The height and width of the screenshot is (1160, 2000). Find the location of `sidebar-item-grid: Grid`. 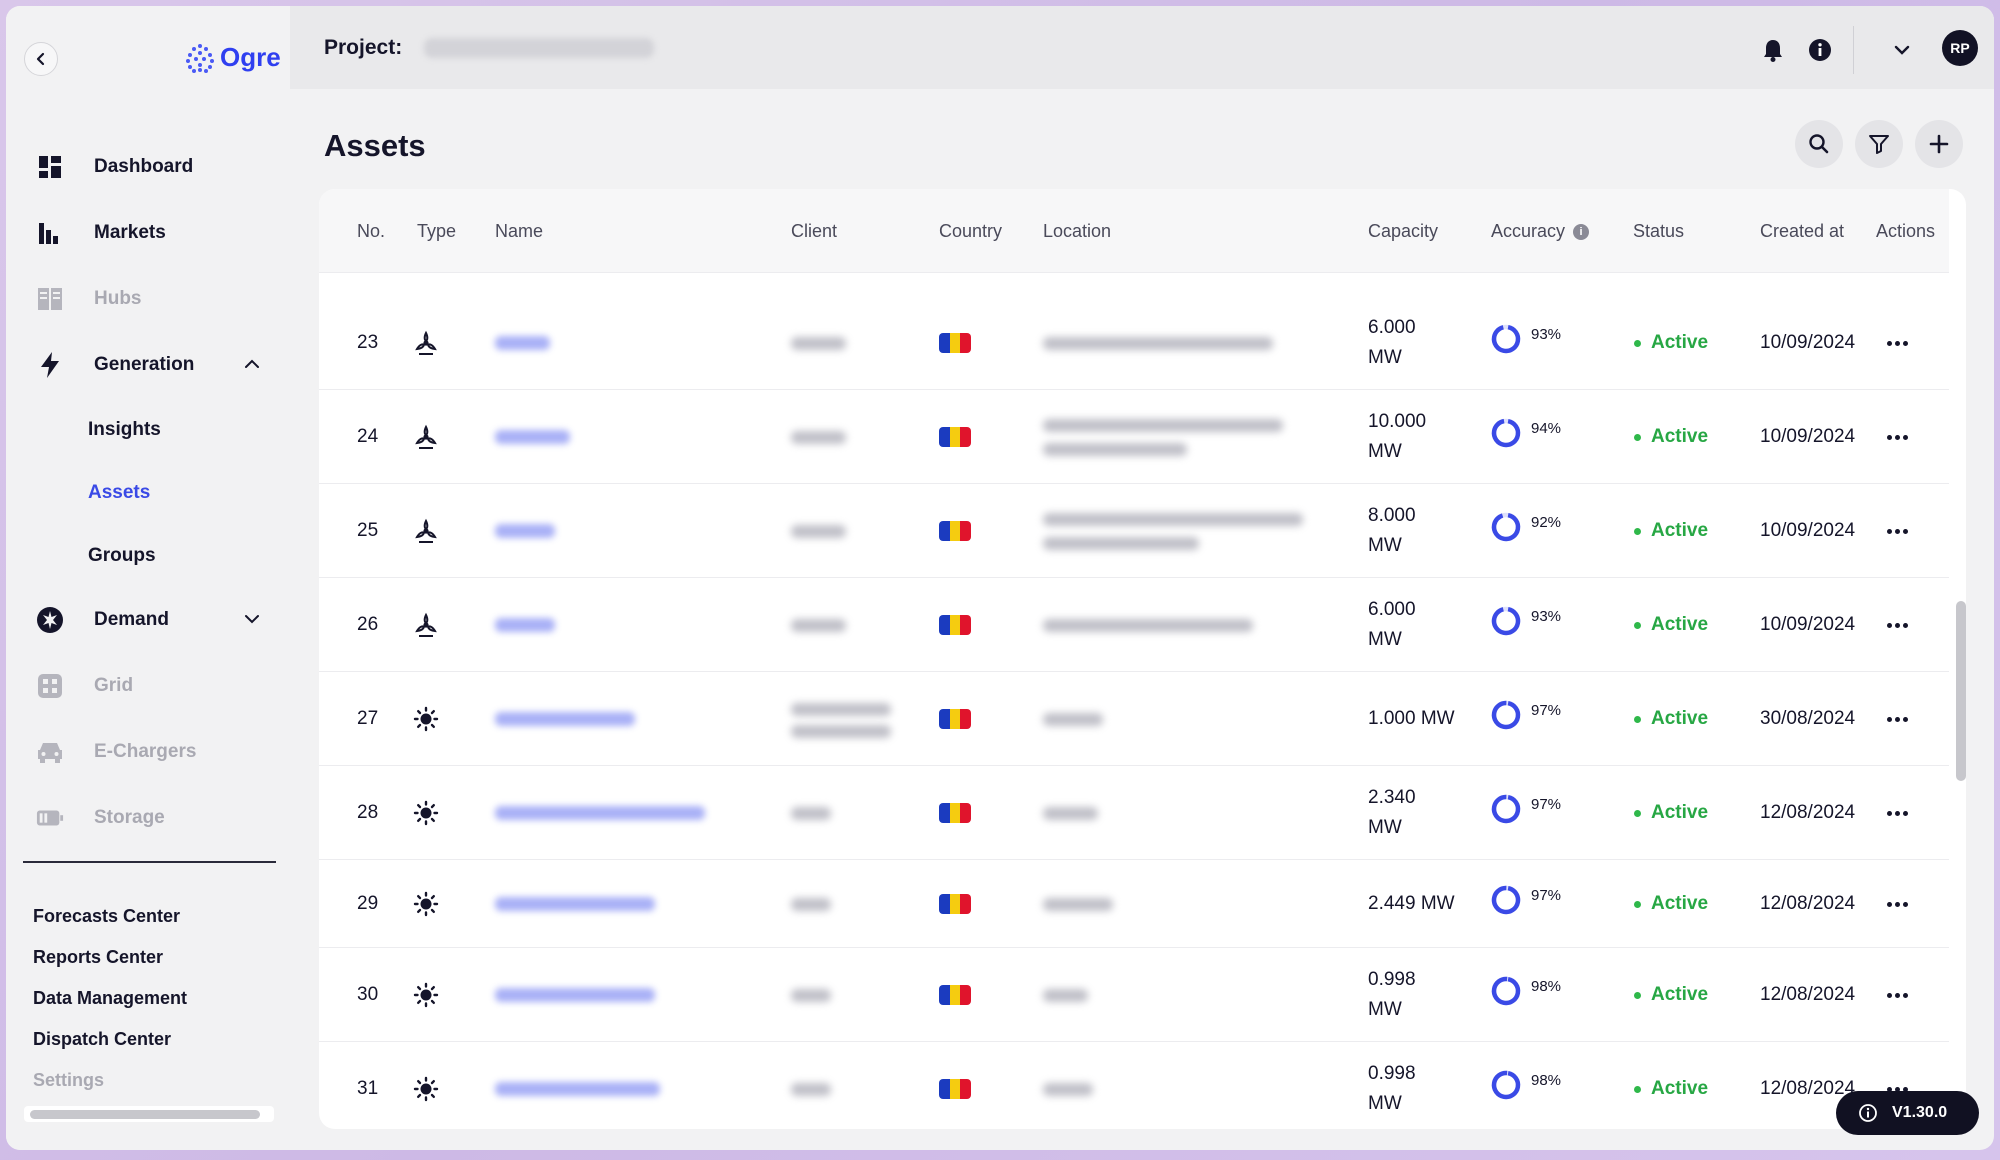

sidebar-item-grid: Grid is located at coordinates (148, 686).